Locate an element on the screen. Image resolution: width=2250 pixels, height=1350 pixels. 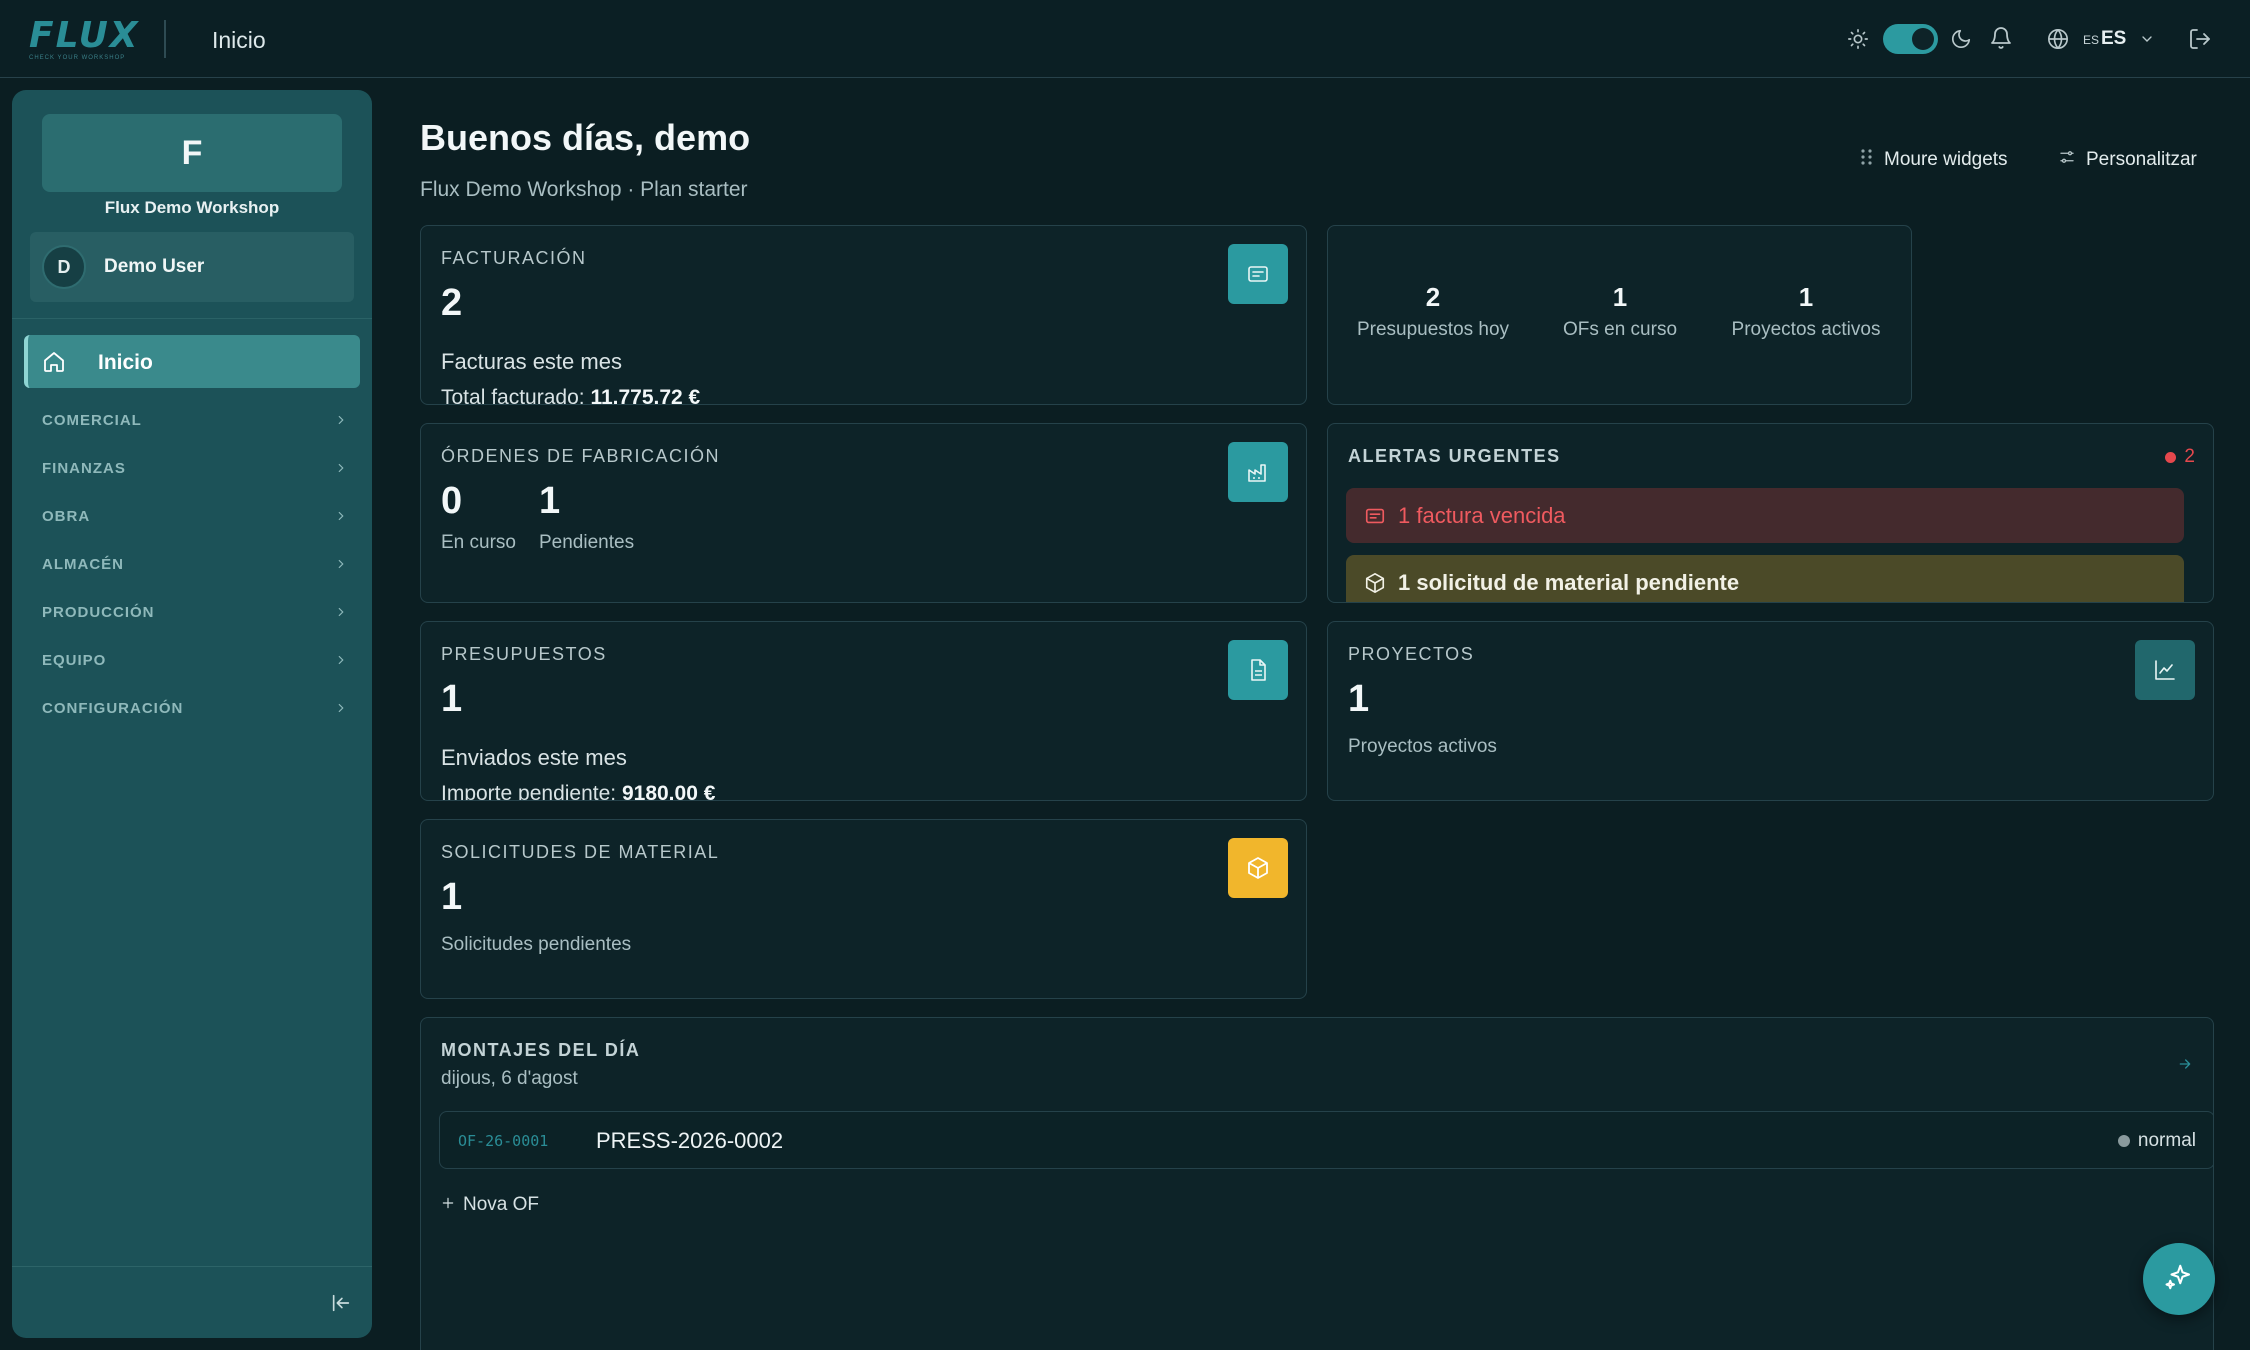
proyectos-count: 1 is located at coordinates (1359, 699).